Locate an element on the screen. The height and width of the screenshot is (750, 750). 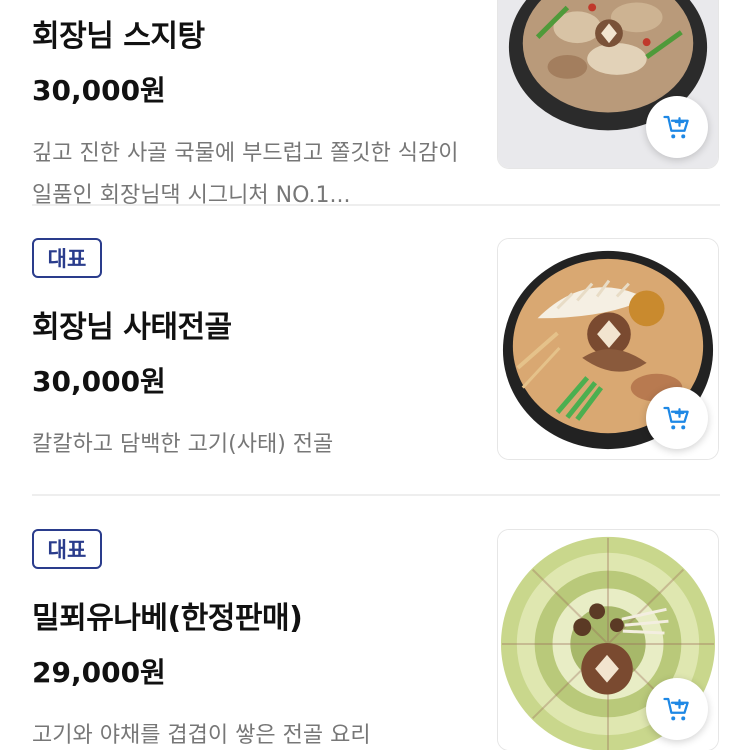
menu-item-name: 밀푀유나베(한정판매) is located at coordinates (167, 618).